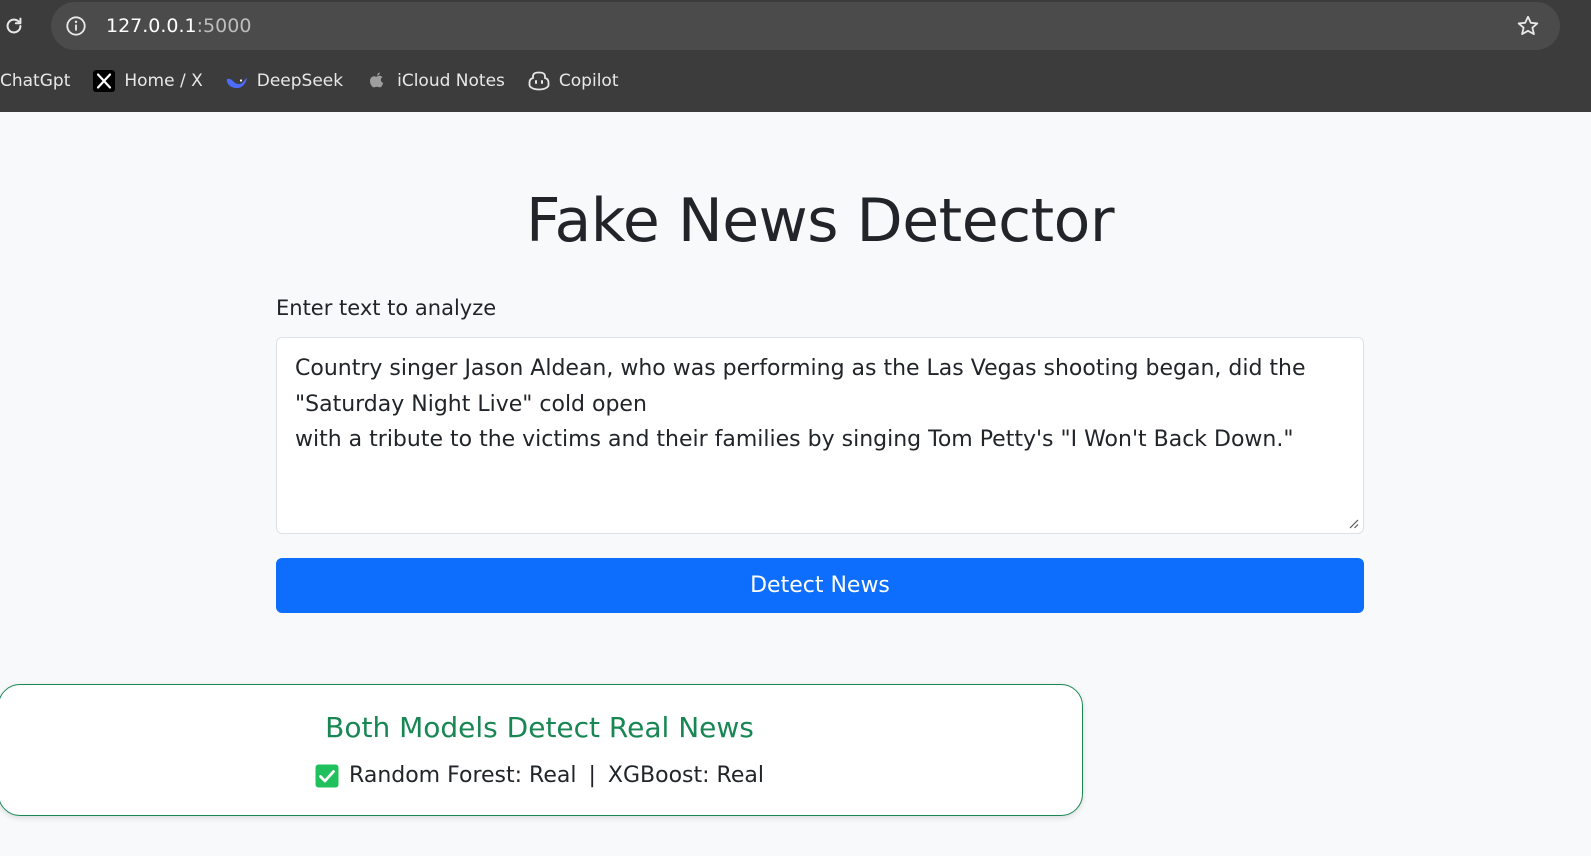 The height and width of the screenshot is (856, 1591). What do you see at coordinates (104, 81) in the screenshot?
I see `x-logo-icon` at bounding box center [104, 81].